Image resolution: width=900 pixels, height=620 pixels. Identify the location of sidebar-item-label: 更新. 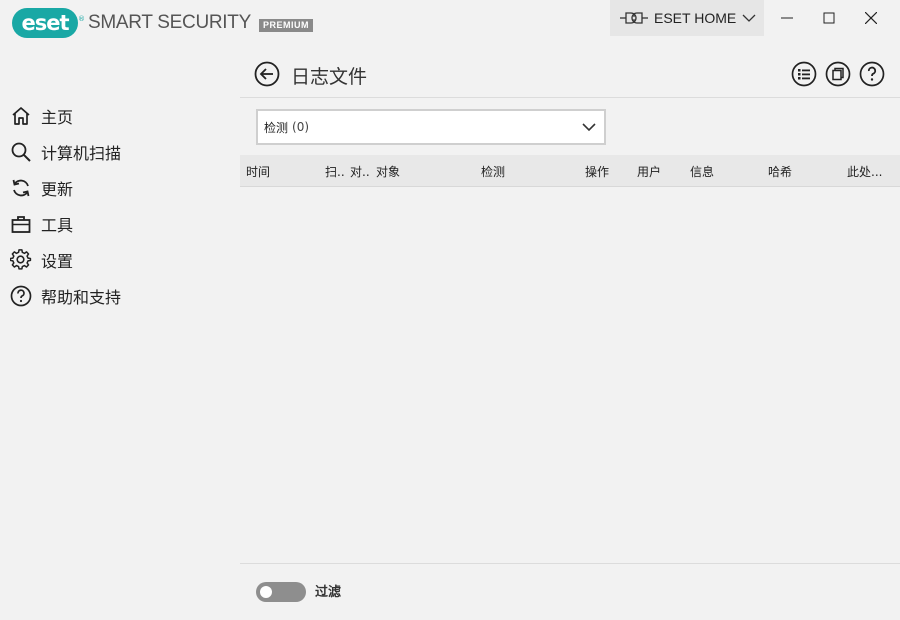
(57, 189).